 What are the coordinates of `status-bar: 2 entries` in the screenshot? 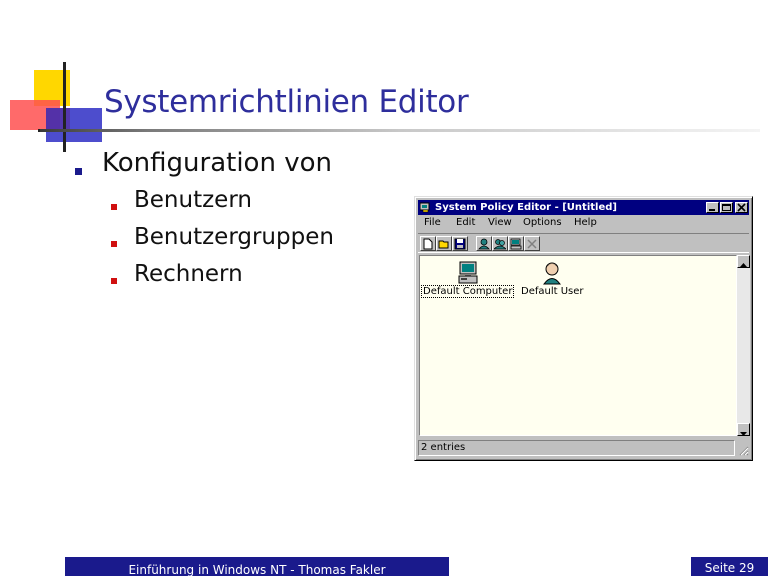 It's located at (583, 448).